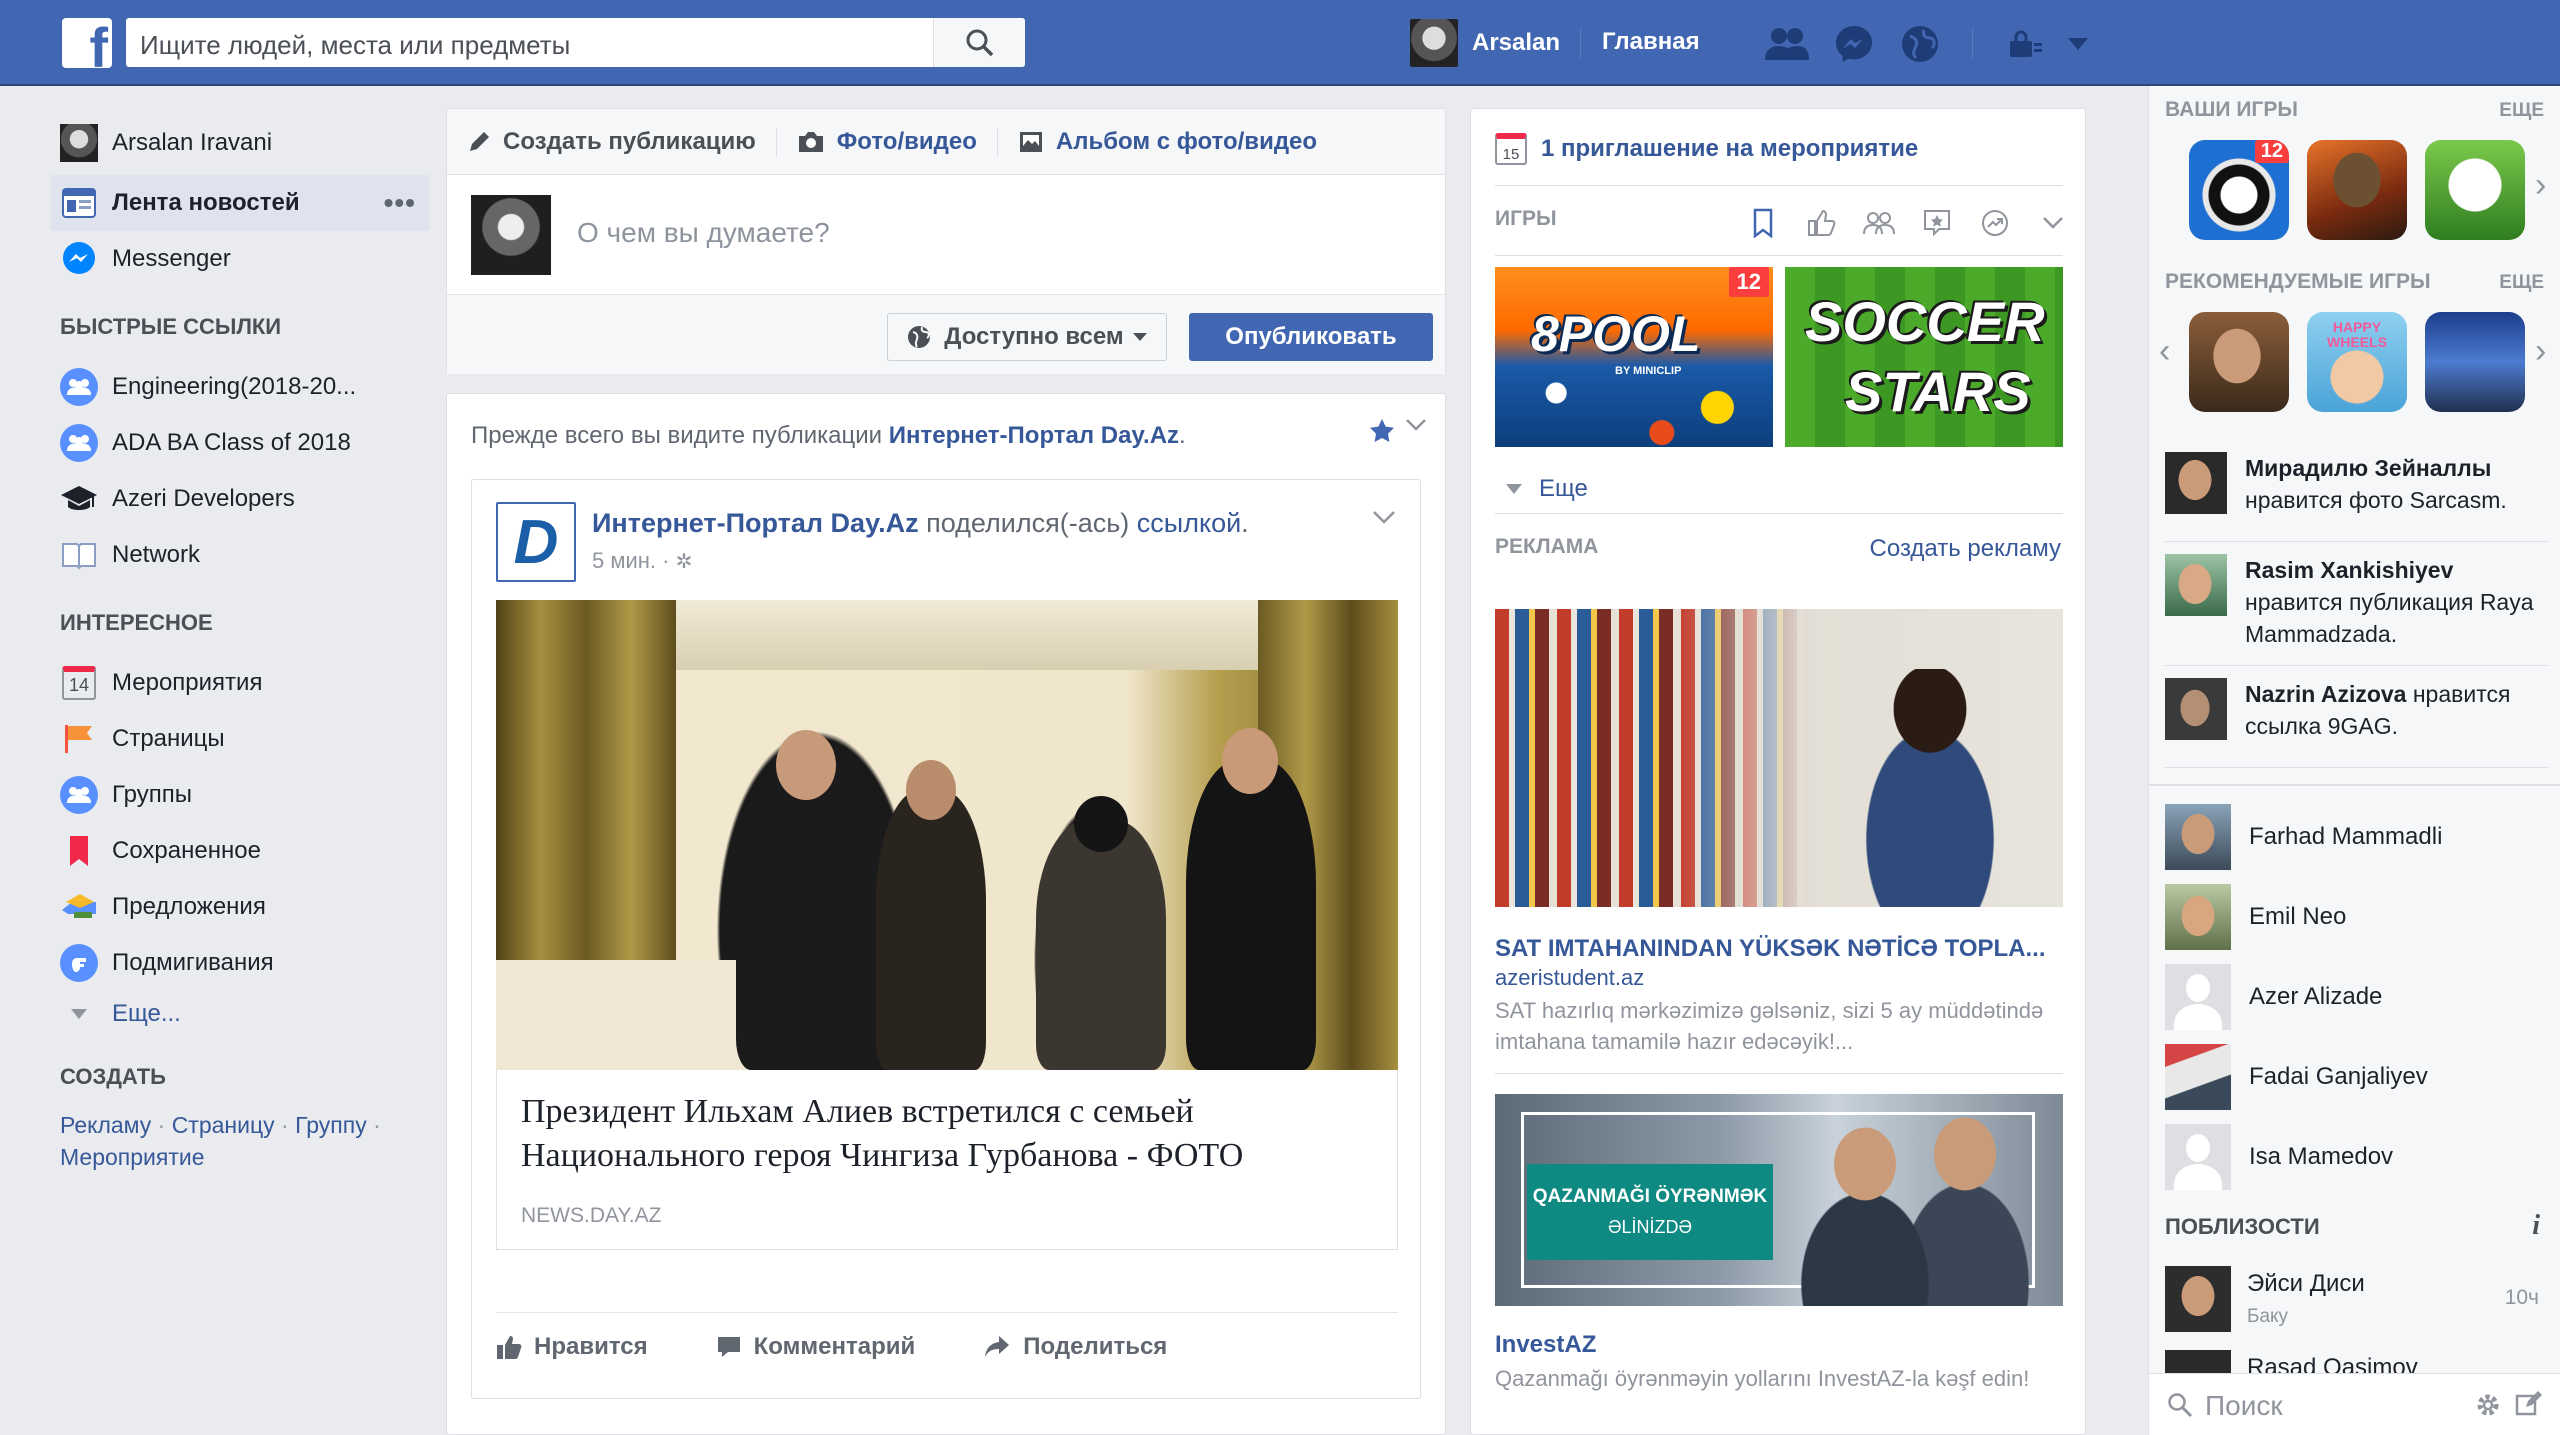  What do you see at coordinates (355, 45) in the screenshot?
I see `search-placeholder: Ищите людей, места или предметы` at bounding box center [355, 45].